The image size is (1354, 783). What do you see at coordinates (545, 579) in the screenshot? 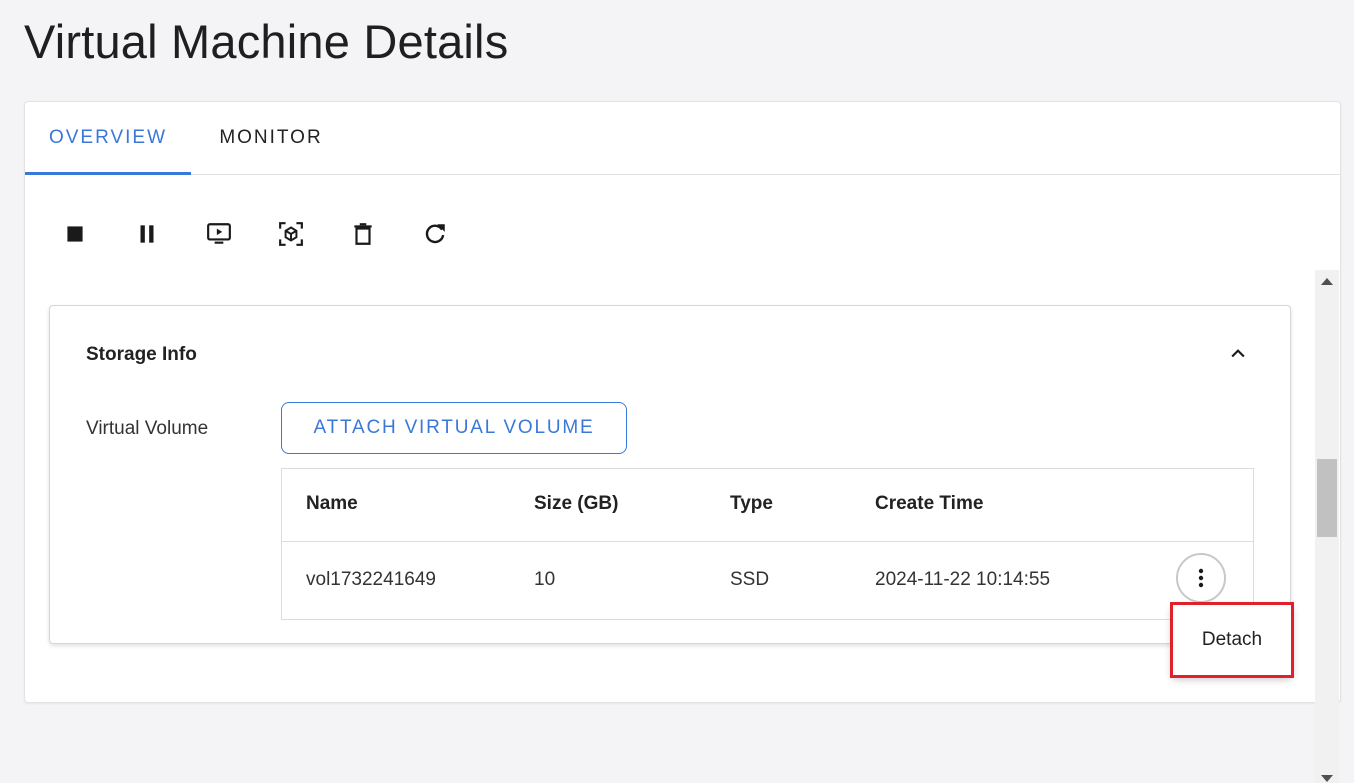
I see `cell-size: 10` at bounding box center [545, 579].